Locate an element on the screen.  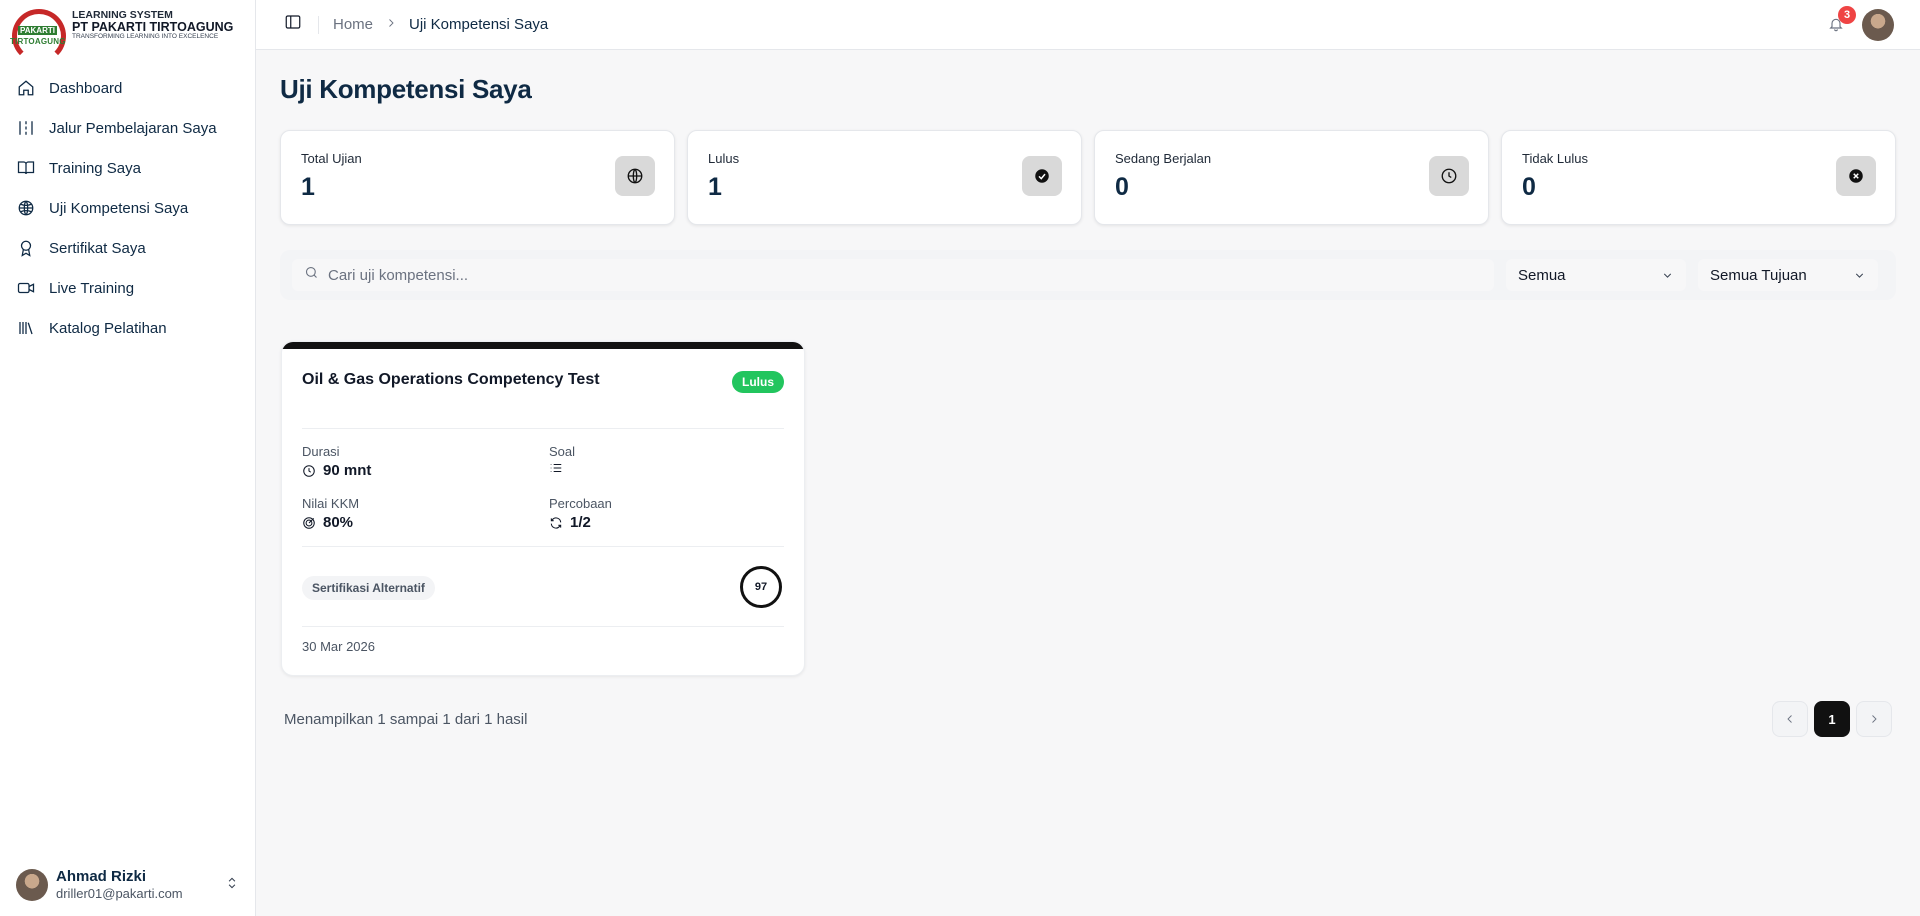
stat-label: Total Ujian is located at coordinates (331, 158).